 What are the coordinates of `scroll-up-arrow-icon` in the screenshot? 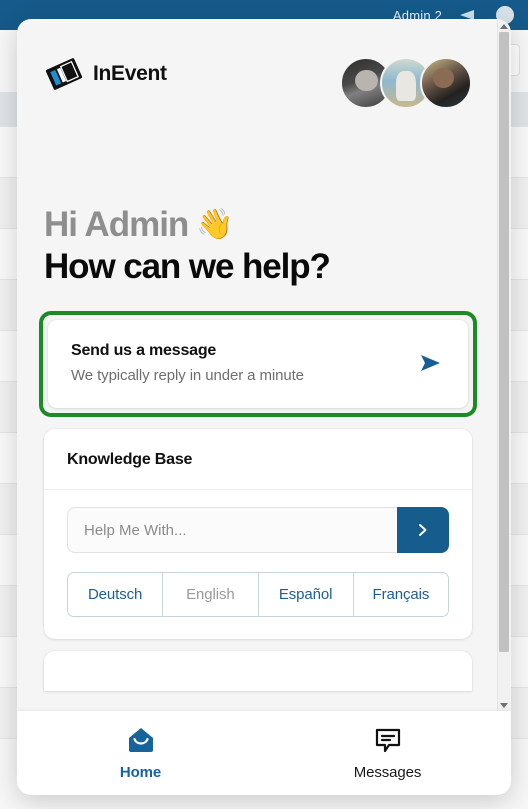 It's located at (504, 26).